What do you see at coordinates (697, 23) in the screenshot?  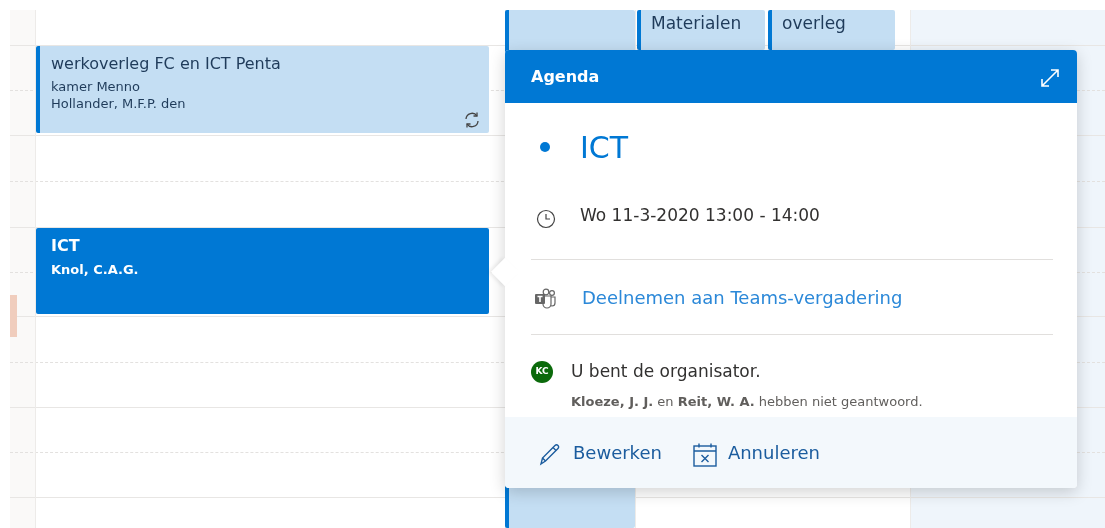 I see `event-title: Materialen` at bounding box center [697, 23].